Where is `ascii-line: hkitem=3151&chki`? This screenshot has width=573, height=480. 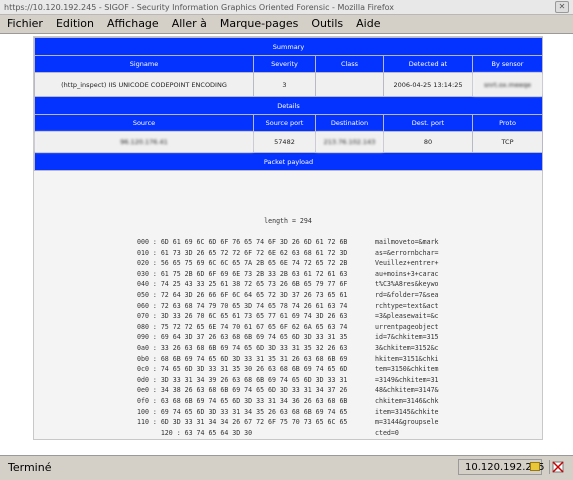
ascii-line: hkitem=3151&chki is located at coordinates (407, 358).